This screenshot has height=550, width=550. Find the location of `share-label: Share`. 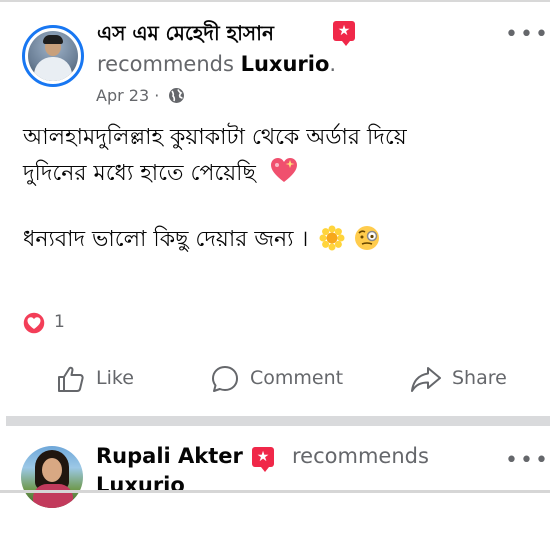

share-label: Share is located at coordinates (479, 378).